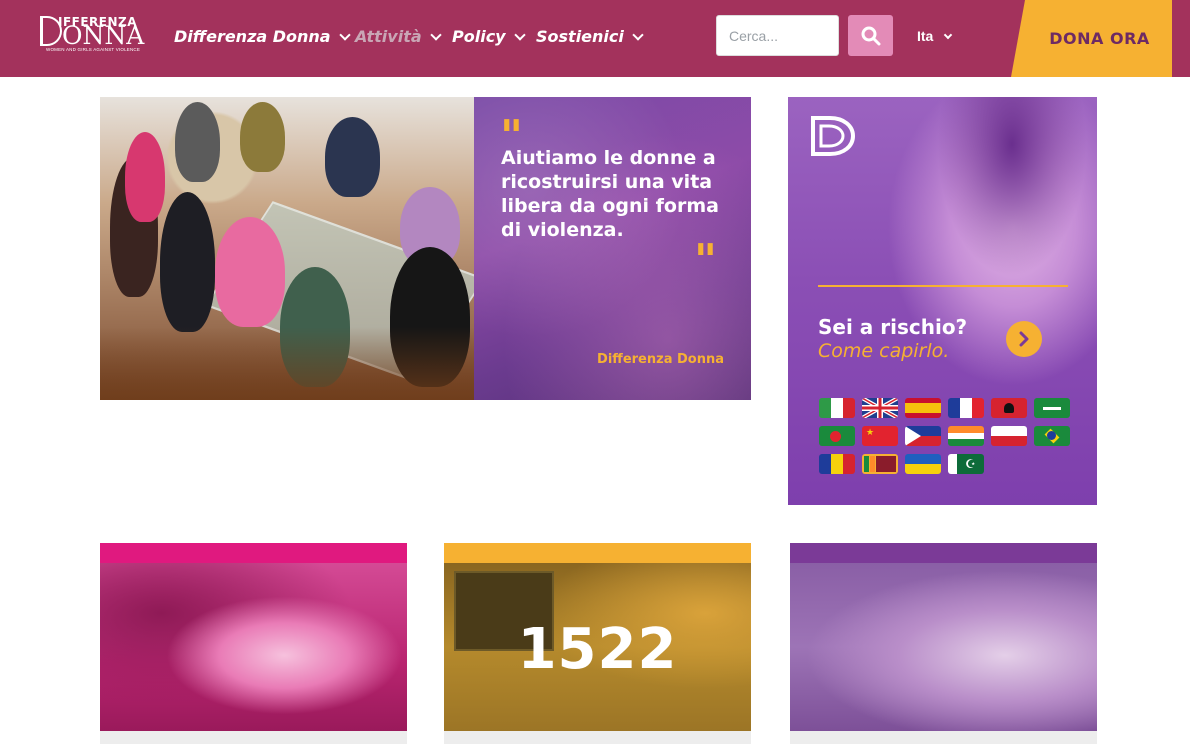 Image resolution: width=1190 pixels, height=744 pixels. Describe the element at coordinates (833, 136) in the screenshot. I see `brand-logo-icon` at that location.